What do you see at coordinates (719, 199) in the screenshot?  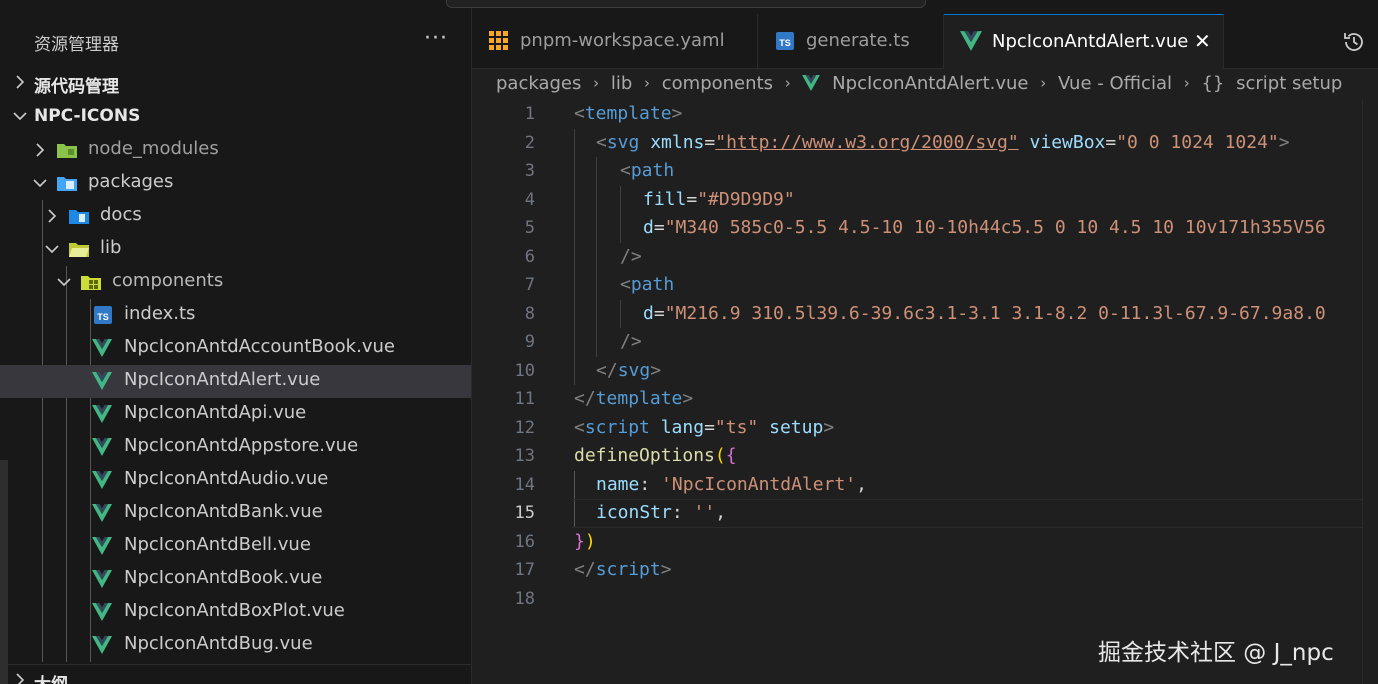 I see `code-text: fill="#D9D9D9"` at bounding box center [719, 199].